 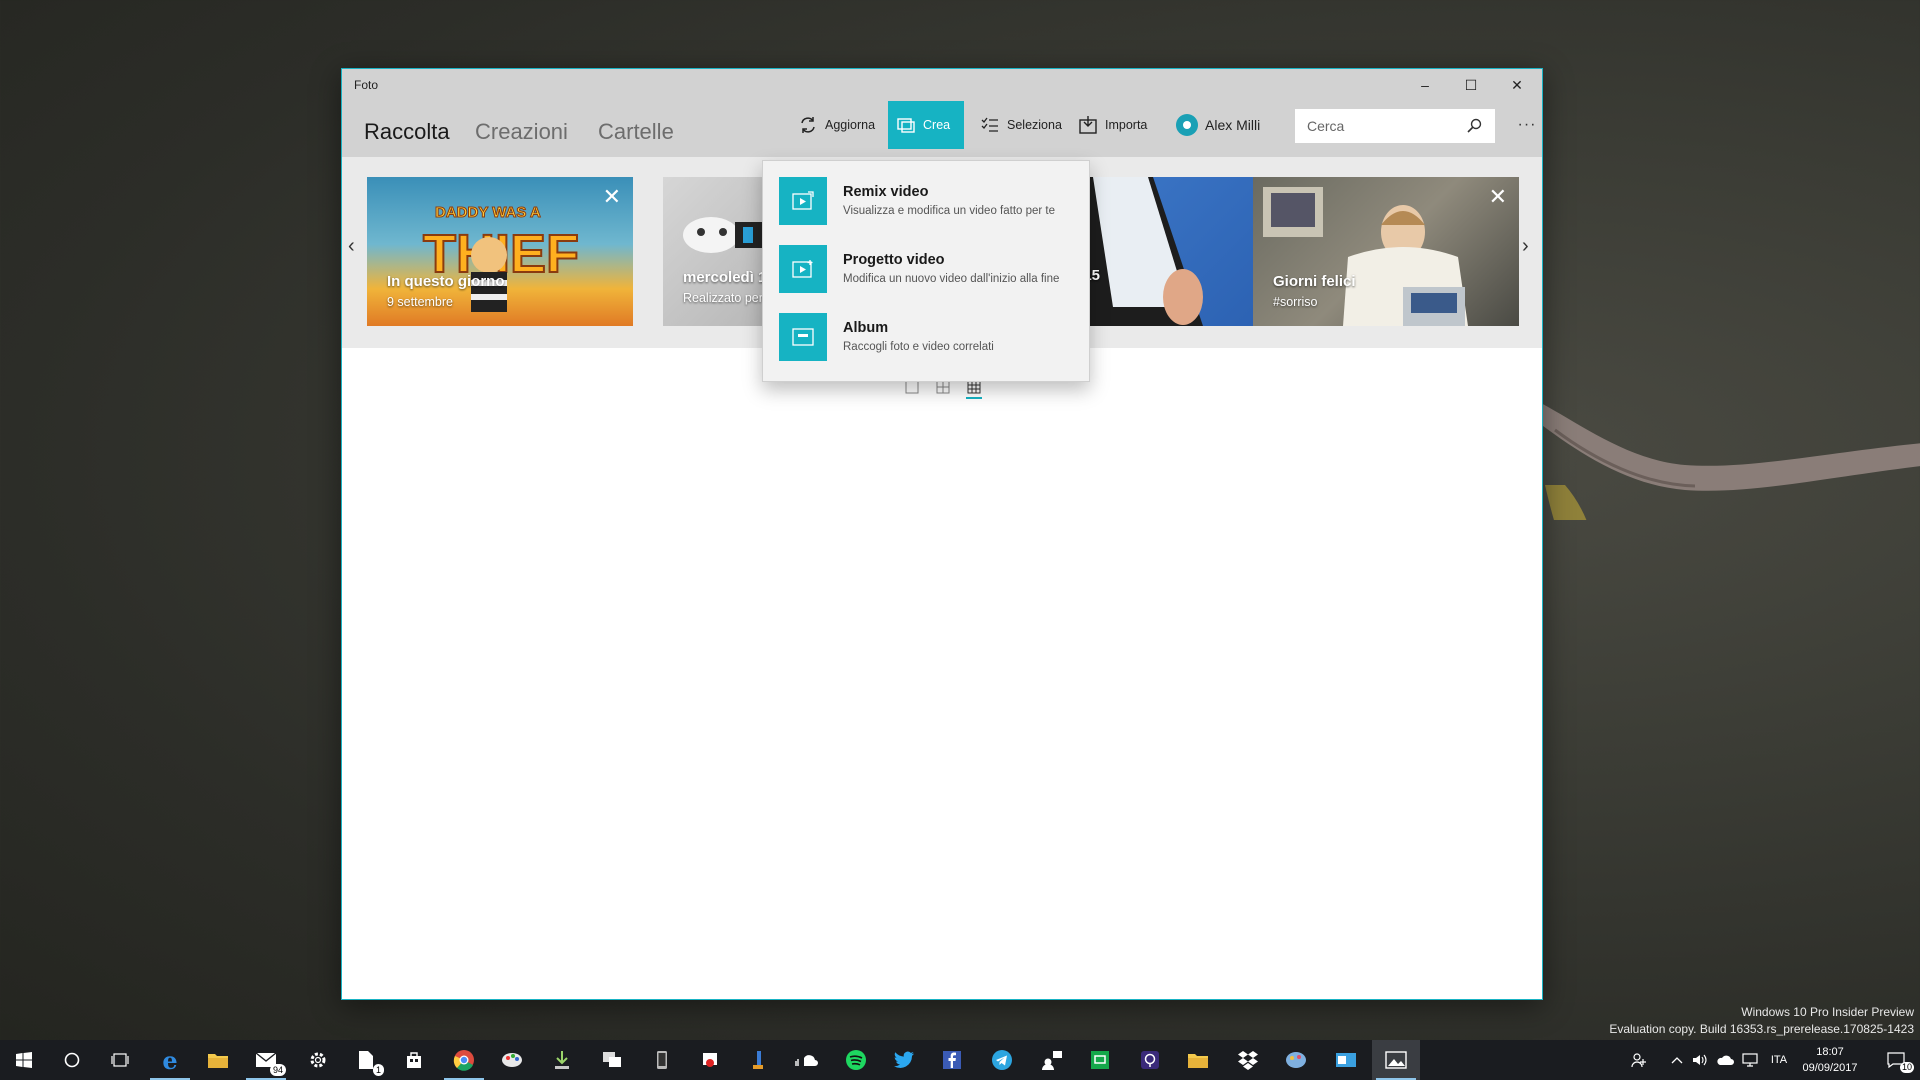 I want to click on taskbar-app-download, so click(x=562, y=1060).